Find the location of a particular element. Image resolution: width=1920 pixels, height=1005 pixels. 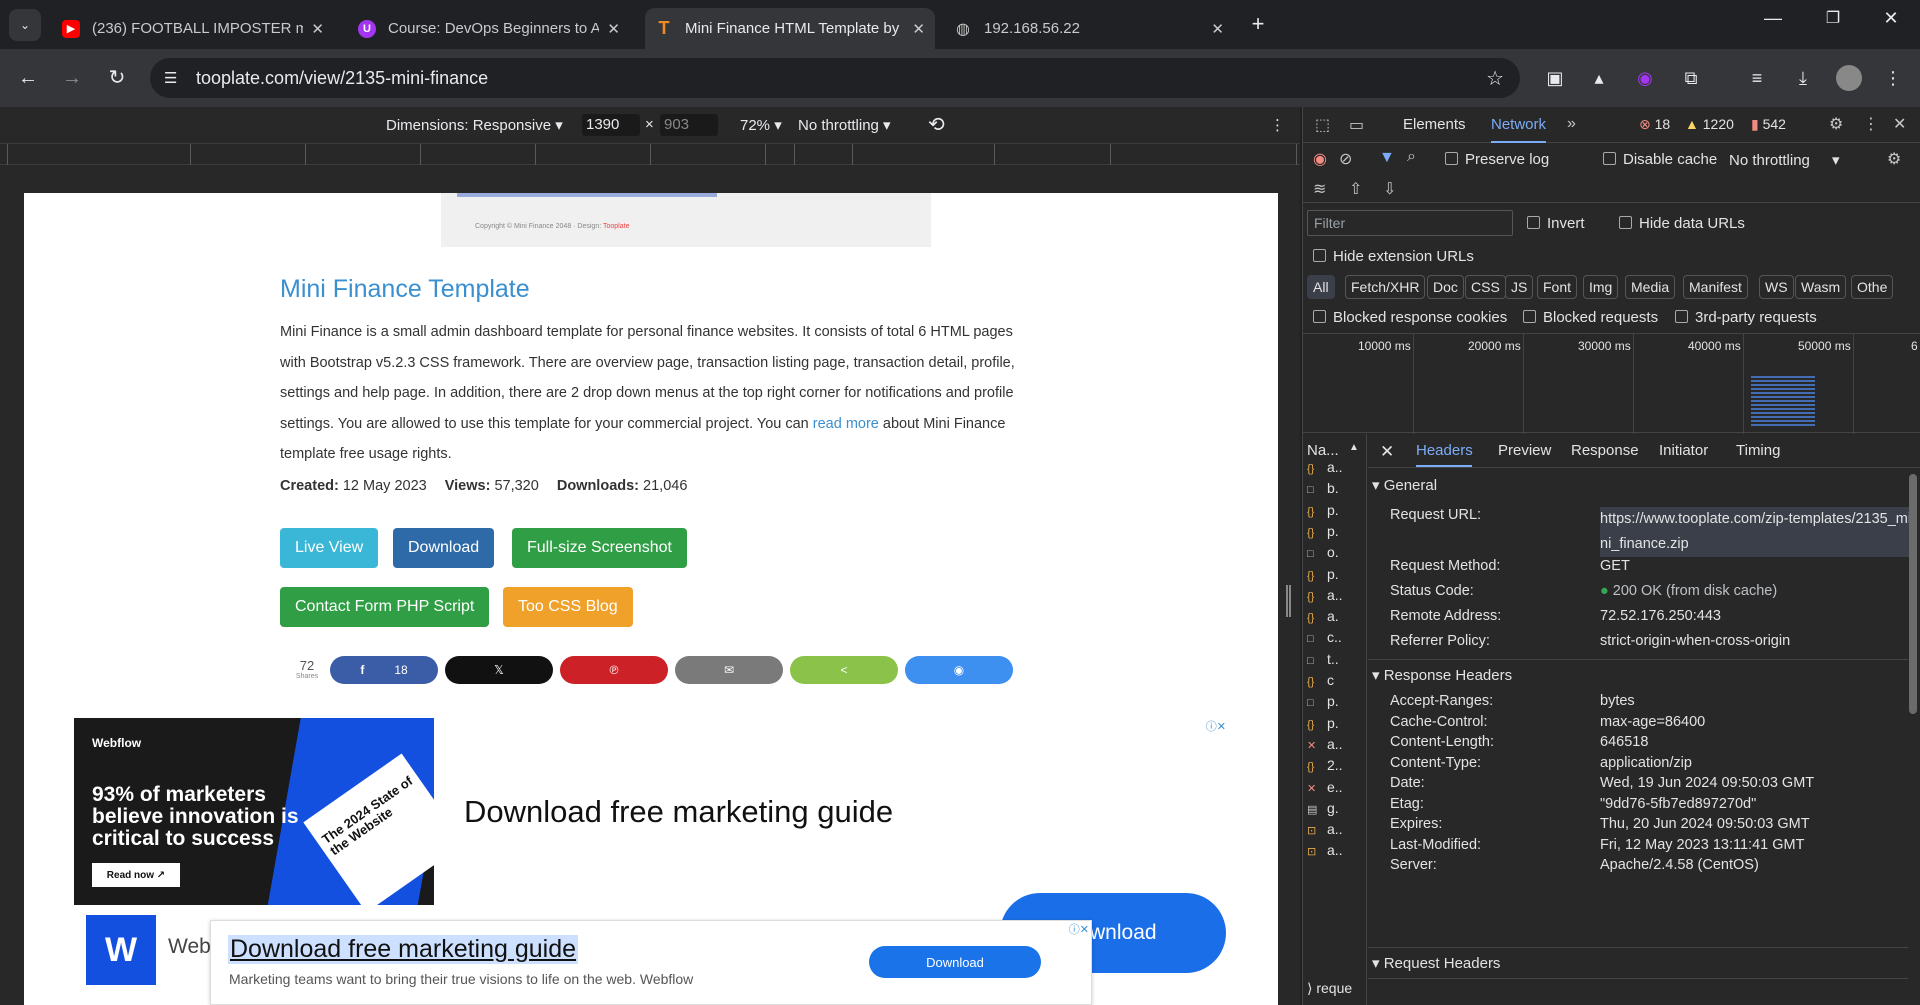

reload-button: ↻ is located at coordinates (117, 78).